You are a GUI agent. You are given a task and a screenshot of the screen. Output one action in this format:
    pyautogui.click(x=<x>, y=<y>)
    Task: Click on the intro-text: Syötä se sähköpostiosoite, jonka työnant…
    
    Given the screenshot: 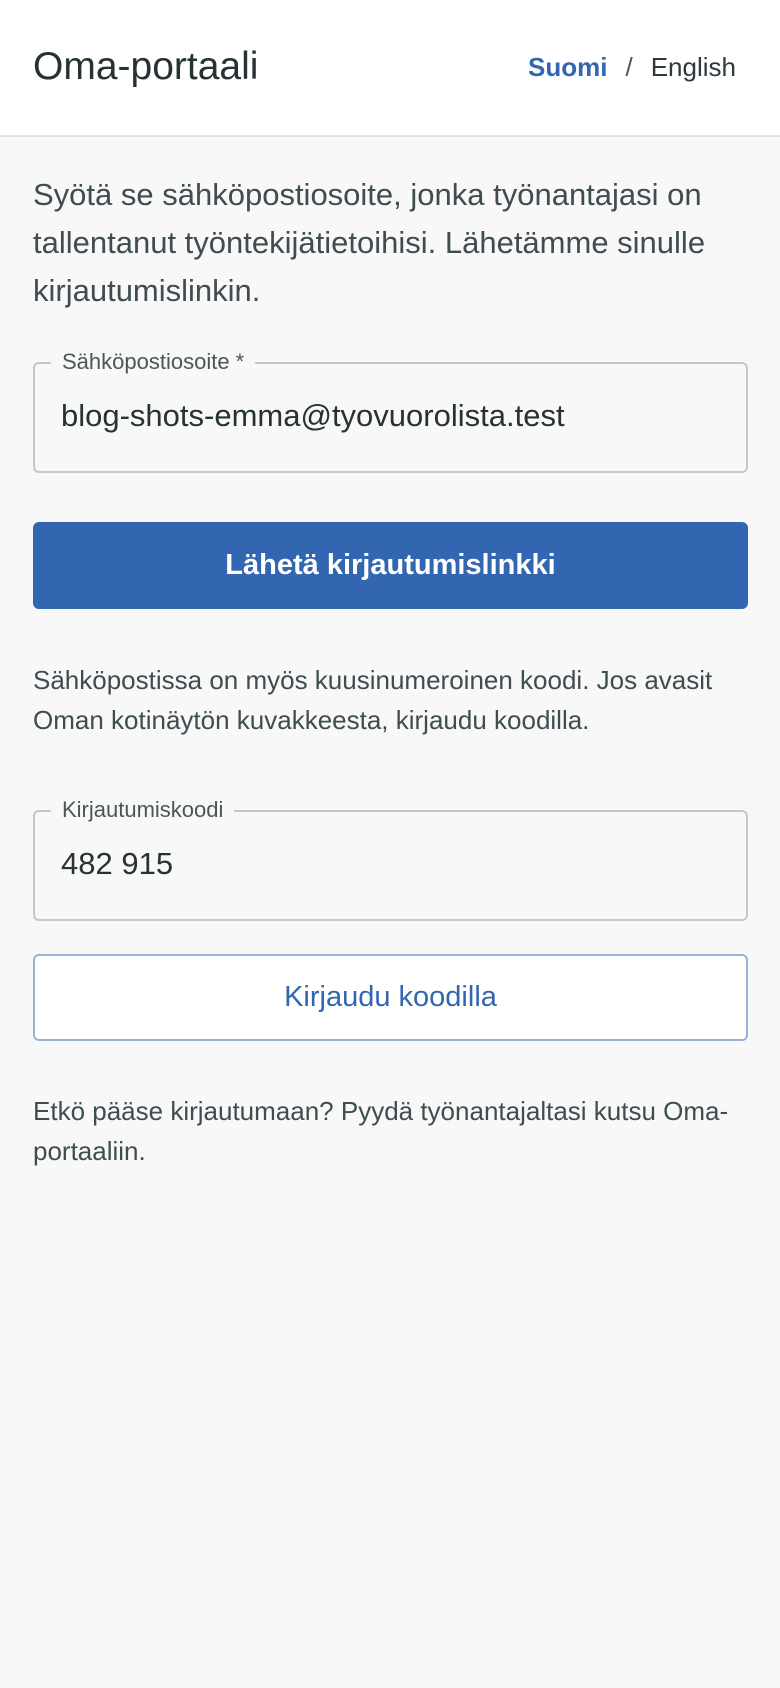 What is the action you would take?
    pyautogui.click(x=369, y=242)
    